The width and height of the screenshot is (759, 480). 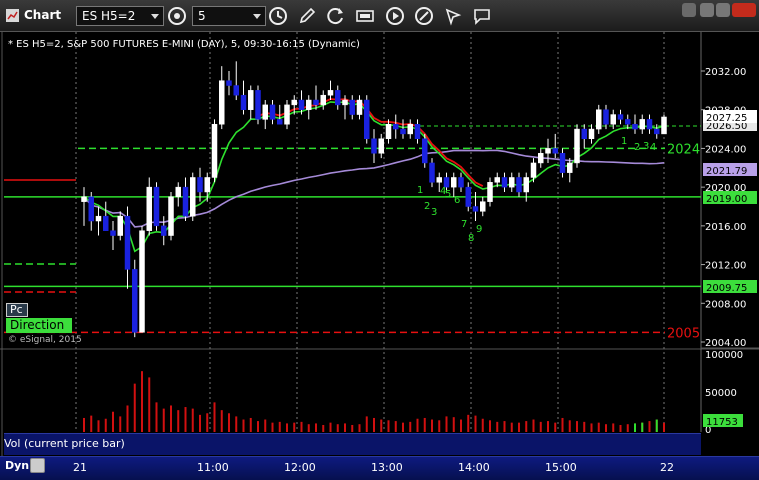 I want to click on symbol-input: ES H5=2, so click(x=120, y=16).